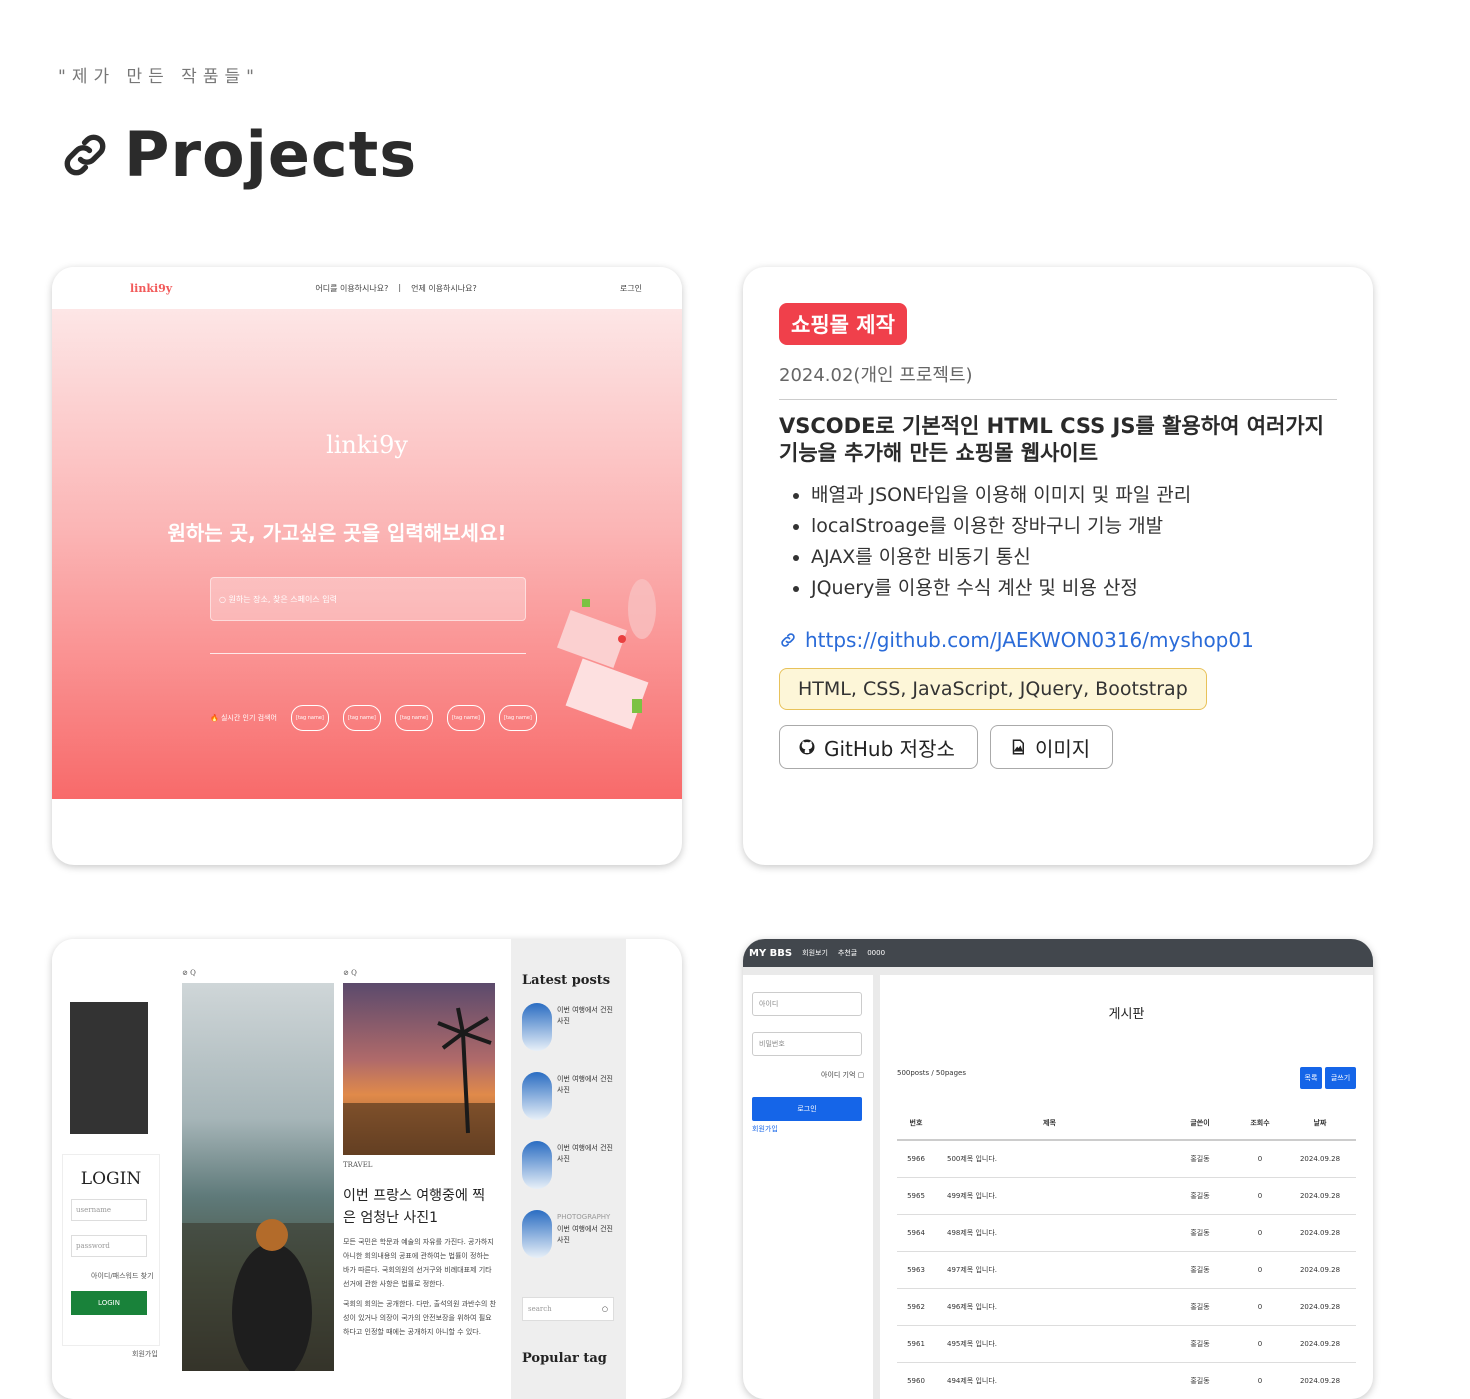 The image size is (1470, 1399). Describe the element at coordinates (109, 1068) in the screenshot. I see `mock-avatar-image` at that location.